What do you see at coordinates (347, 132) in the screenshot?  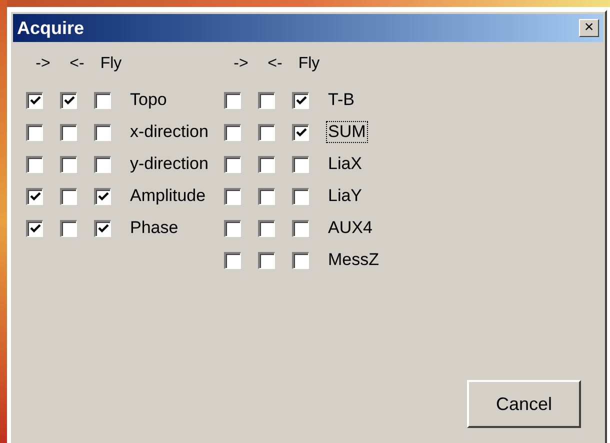 I see `option-label: SUM` at bounding box center [347, 132].